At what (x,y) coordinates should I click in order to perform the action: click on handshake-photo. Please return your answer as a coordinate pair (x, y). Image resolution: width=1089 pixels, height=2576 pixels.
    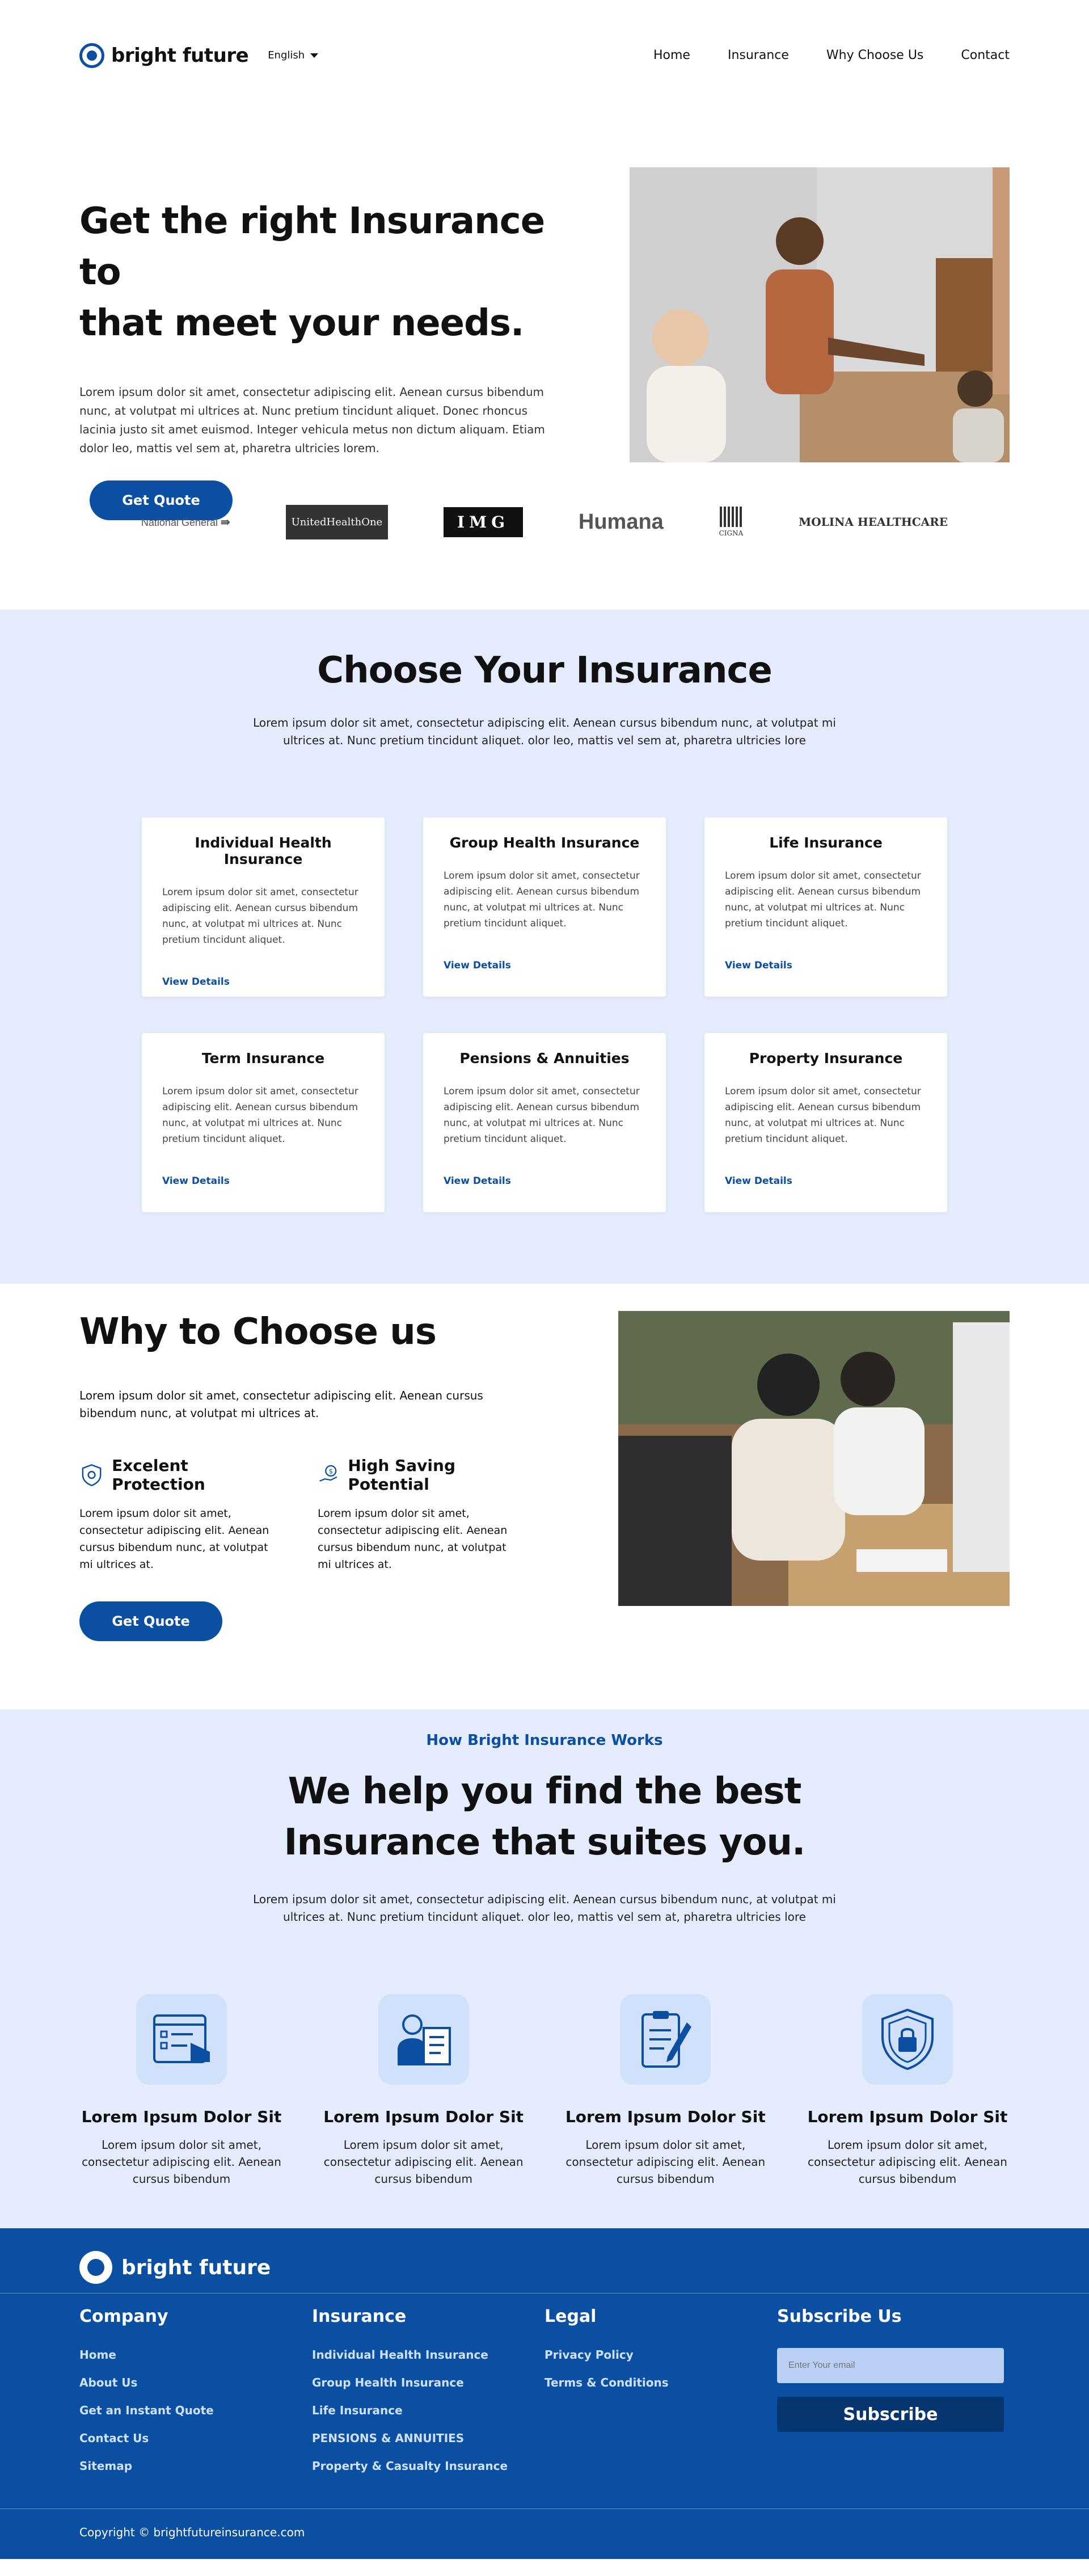
    Looking at the image, I should click on (820, 314).